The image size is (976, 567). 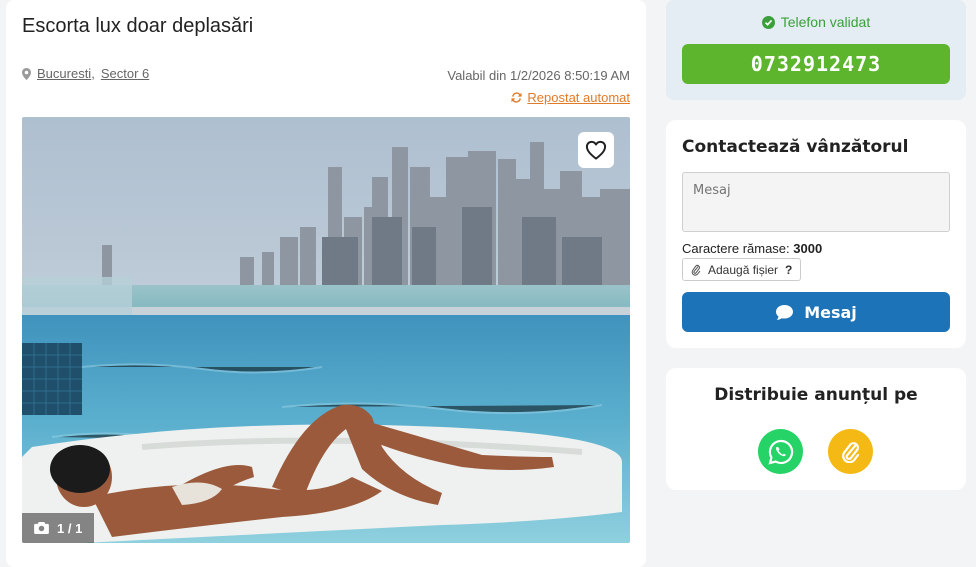 What do you see at coordinates (125, 73) in the screenshot?
I see `location-sector-link: Sector 6` at bounding box center [125, 73].